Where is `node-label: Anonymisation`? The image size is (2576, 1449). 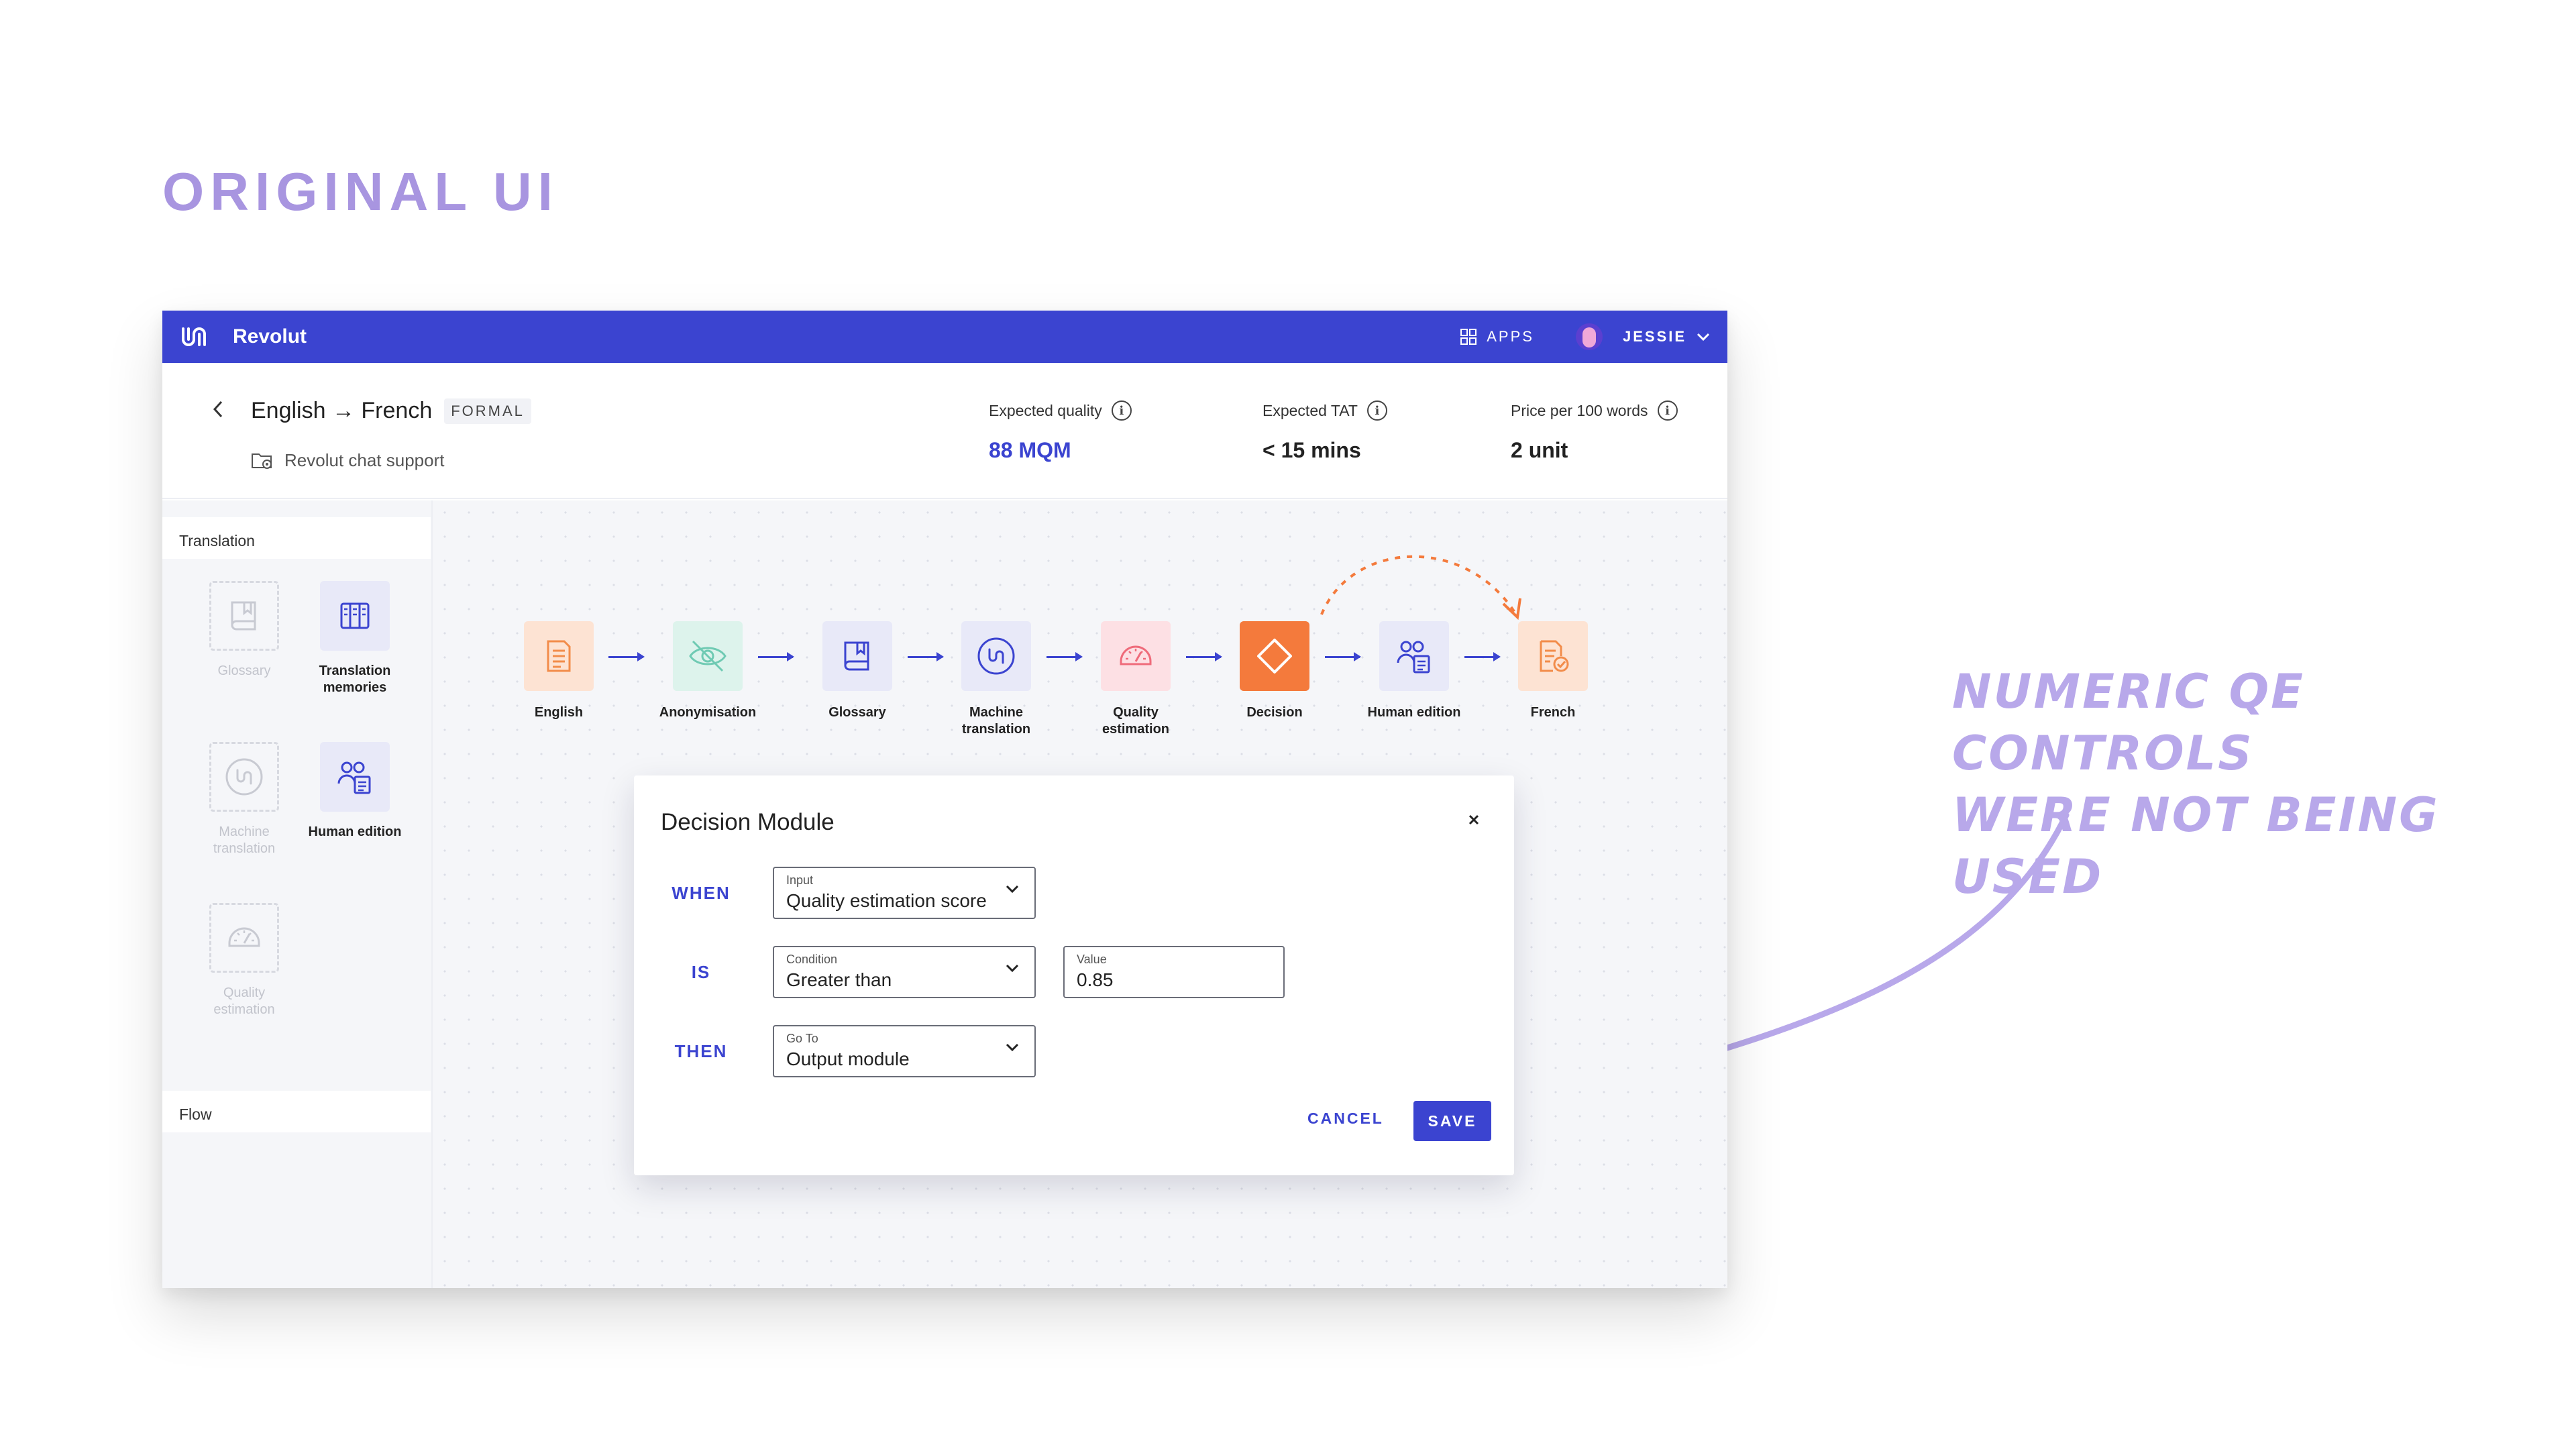
node-label: Anonymisation is located at coordinates (708, 712).